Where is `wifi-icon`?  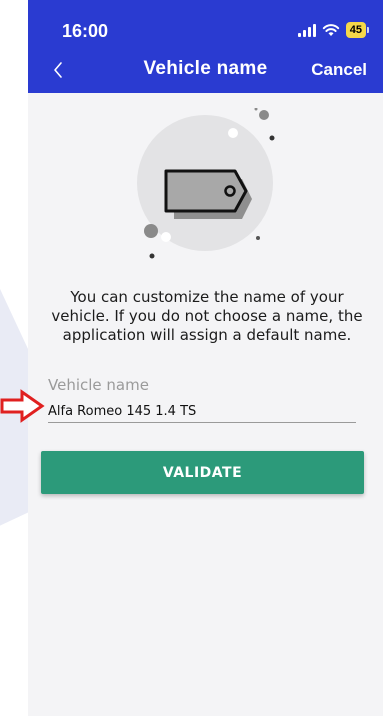 wifi-icon is located at coordinates (330, 30).